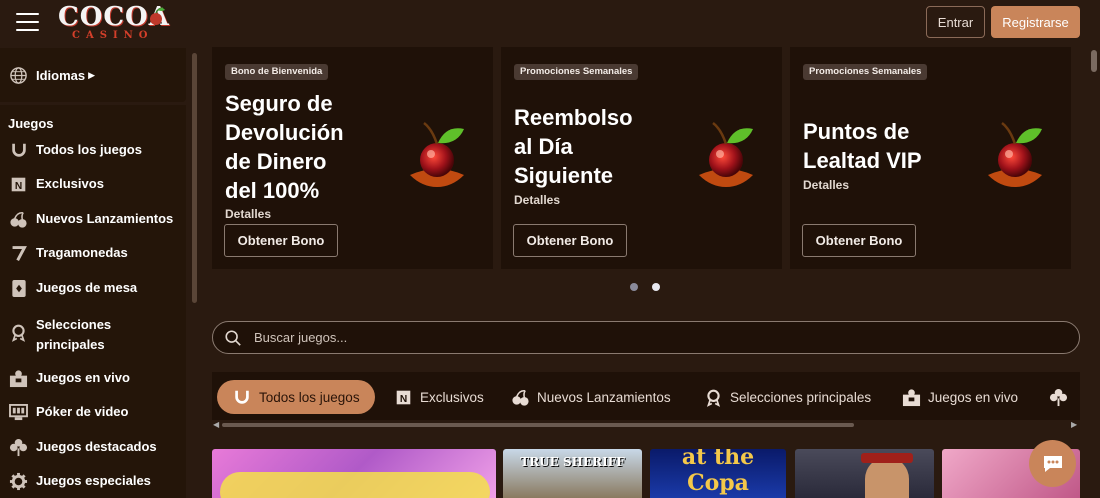 Image resolution: width=1100 pixels, height=498 pixels. I want to click on promo-tag: Bono de Bienvenida, so click(277, 72).